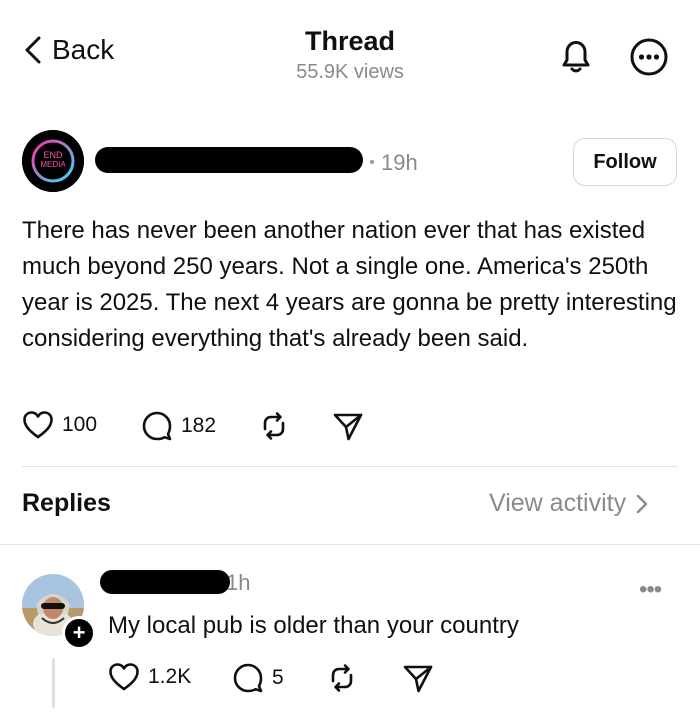 This screenshot has height=714, width=700. I want to click on follow-button: Follow, so click(625, 162).